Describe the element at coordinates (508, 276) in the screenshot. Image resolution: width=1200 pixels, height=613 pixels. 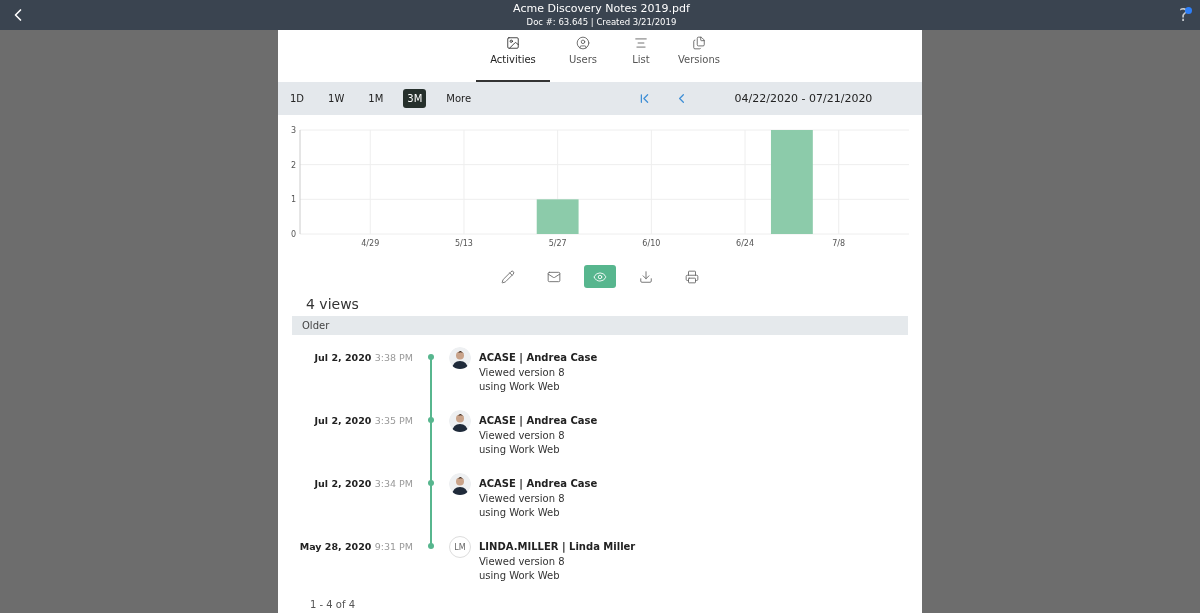
I see `pencil-icon` at that location.